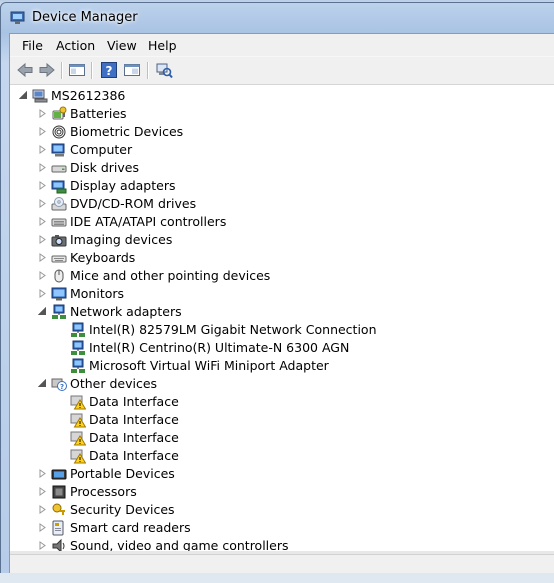  Describe the element at coordinates (282, 240) in the screenshot. I see `device-category-node: Imaging devices` at that location.